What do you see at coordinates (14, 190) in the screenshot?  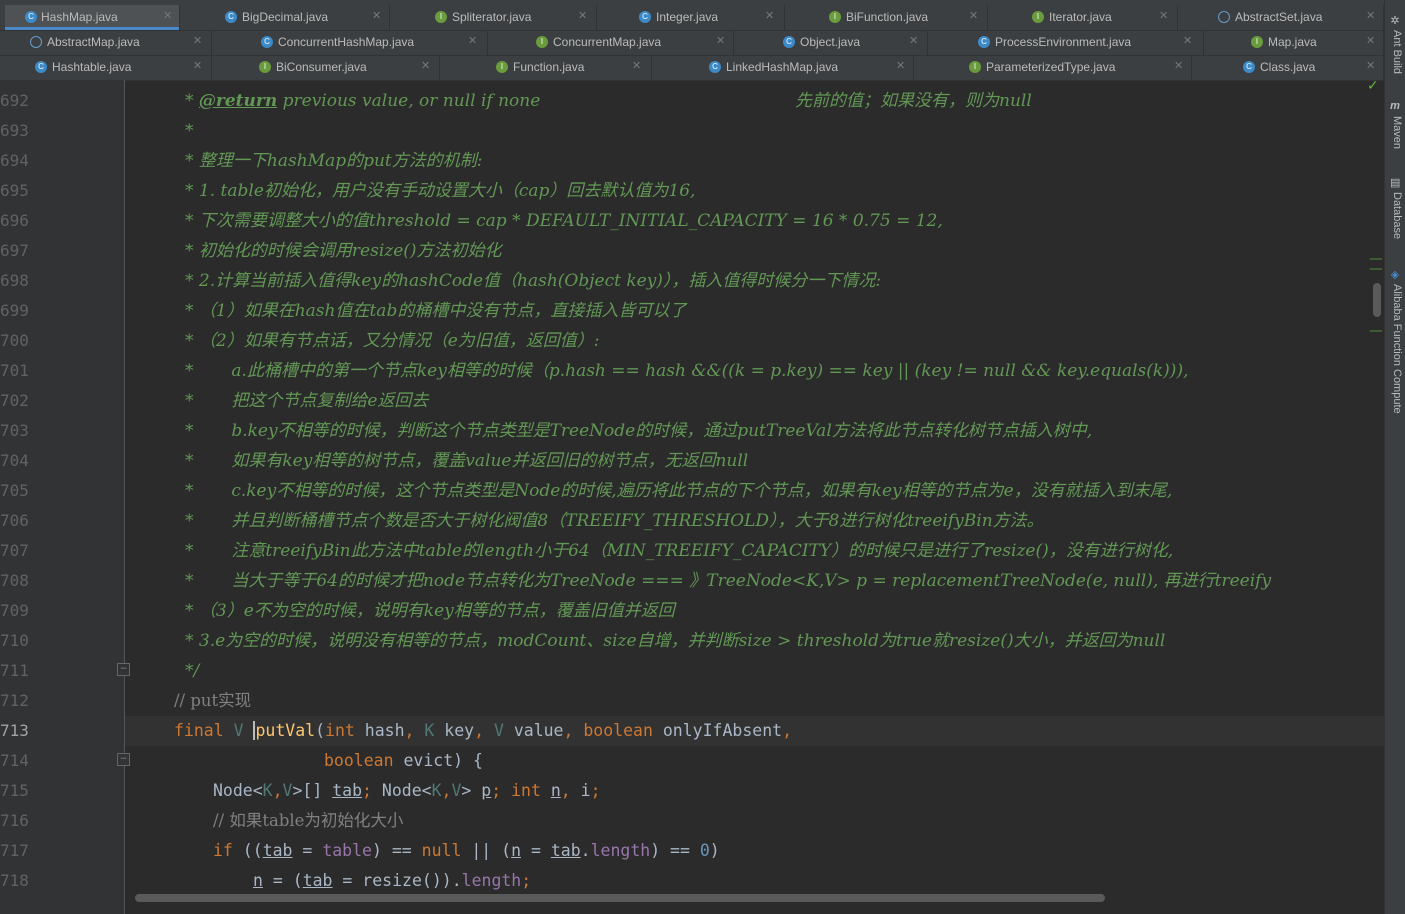 I see `line-number: 695` at bounding box center [14, 190].